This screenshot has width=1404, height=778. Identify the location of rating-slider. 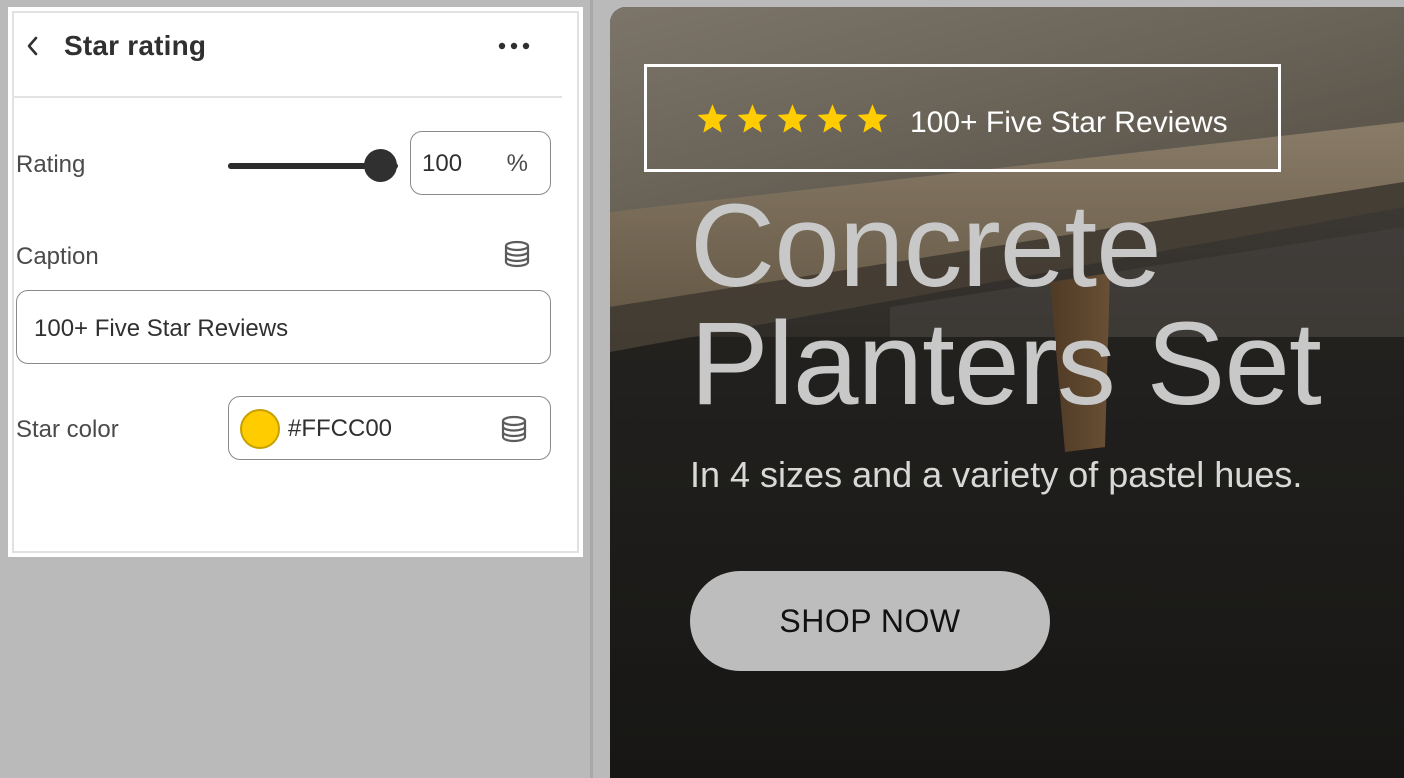
(313, 165).